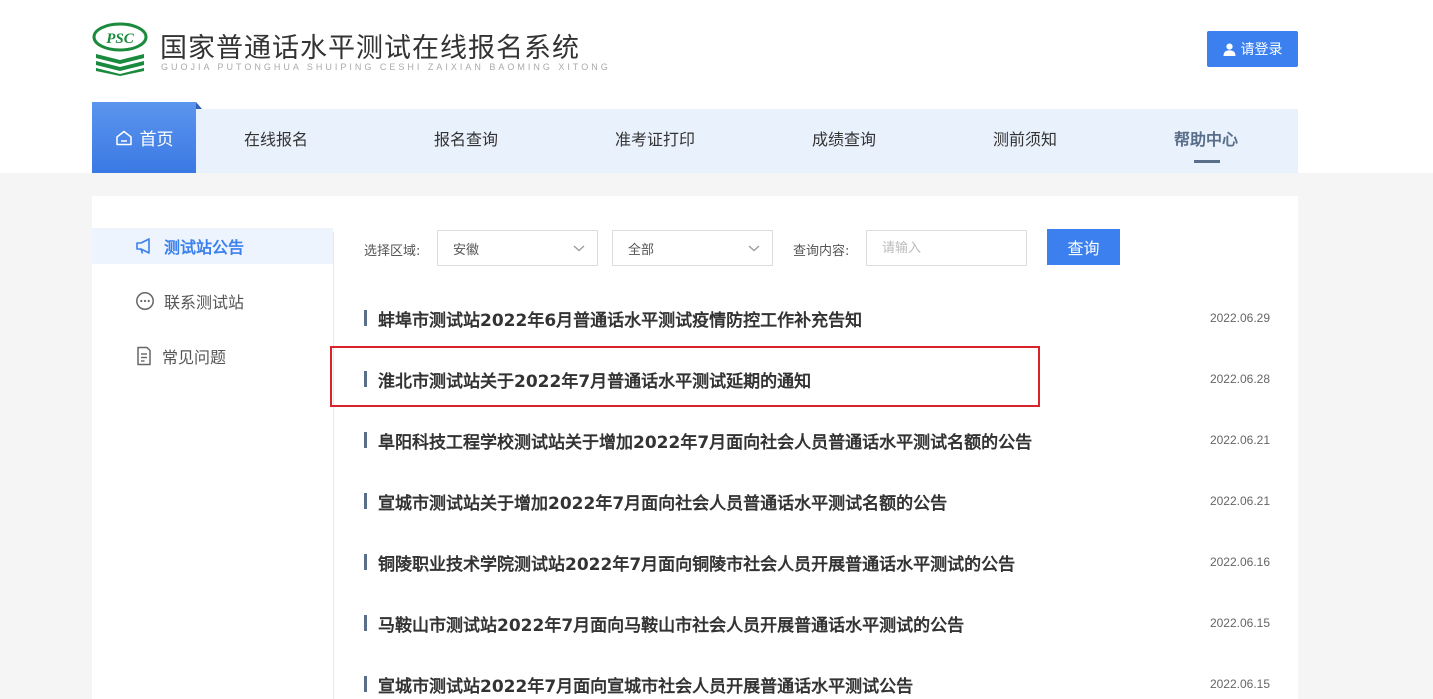  Describe the element at coordinates (1261, 50) in the screenshot. I see `login-label: 请登录` at that location.